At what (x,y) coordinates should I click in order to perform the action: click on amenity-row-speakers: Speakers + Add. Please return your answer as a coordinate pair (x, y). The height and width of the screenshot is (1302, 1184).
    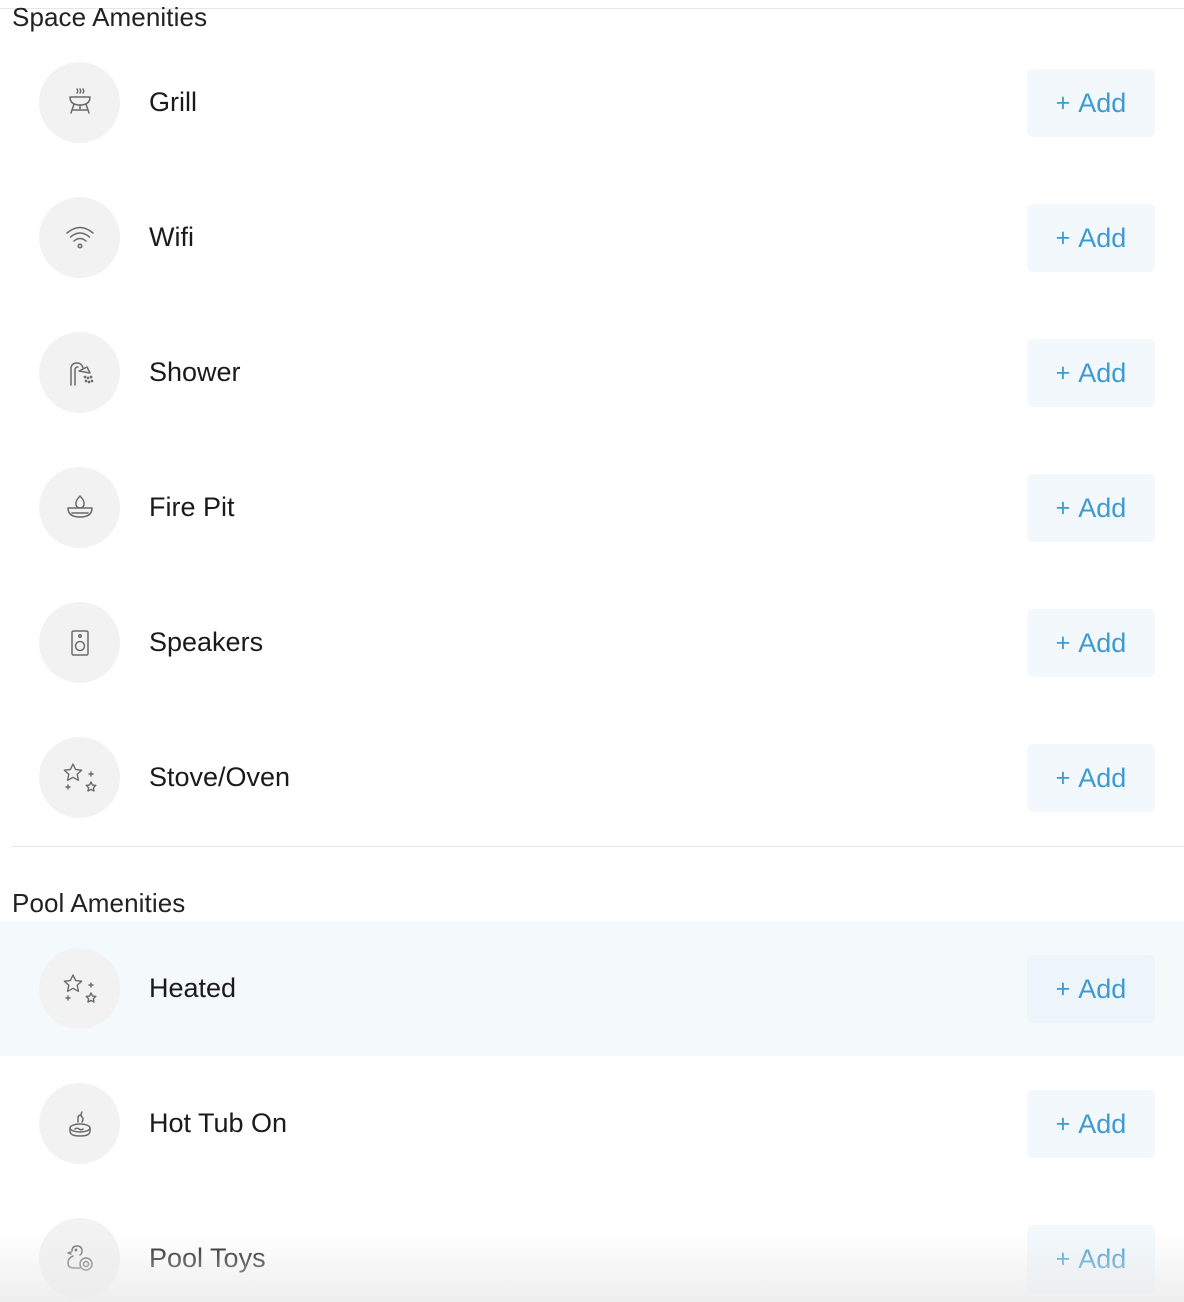
    Looking at the image, I should click on (592, 642).